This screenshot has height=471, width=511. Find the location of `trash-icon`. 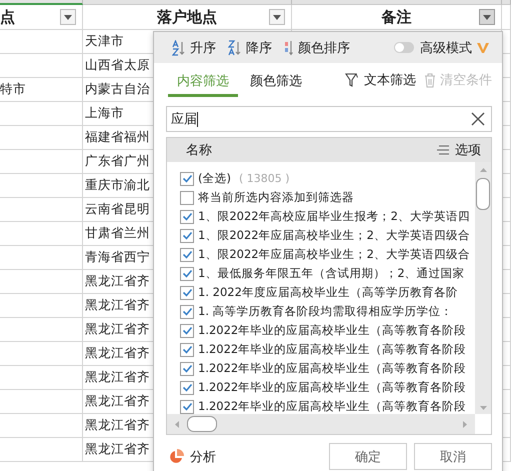

trash-icon is located at coordinates (430, 80).